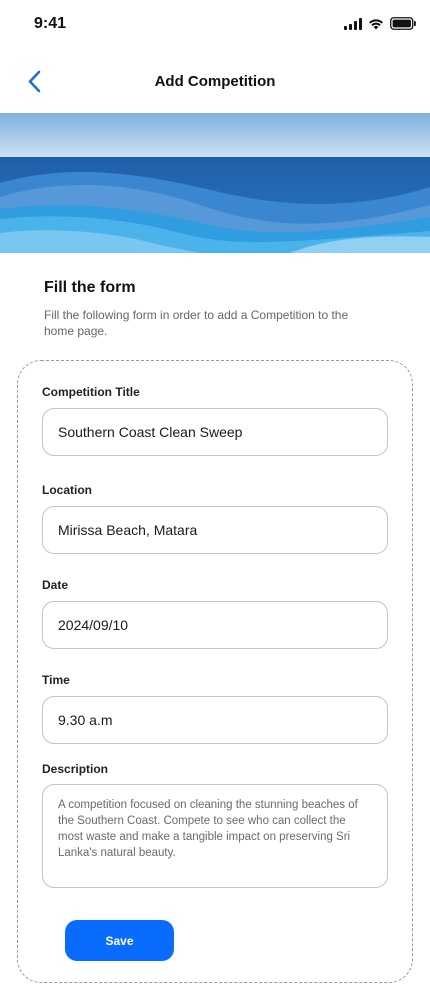 This screenshot has width=430, height=1006. What do you see at coordinates (376, 23) in the screenshot?
I see `wifi-icon` at bounding box center [376, 23].